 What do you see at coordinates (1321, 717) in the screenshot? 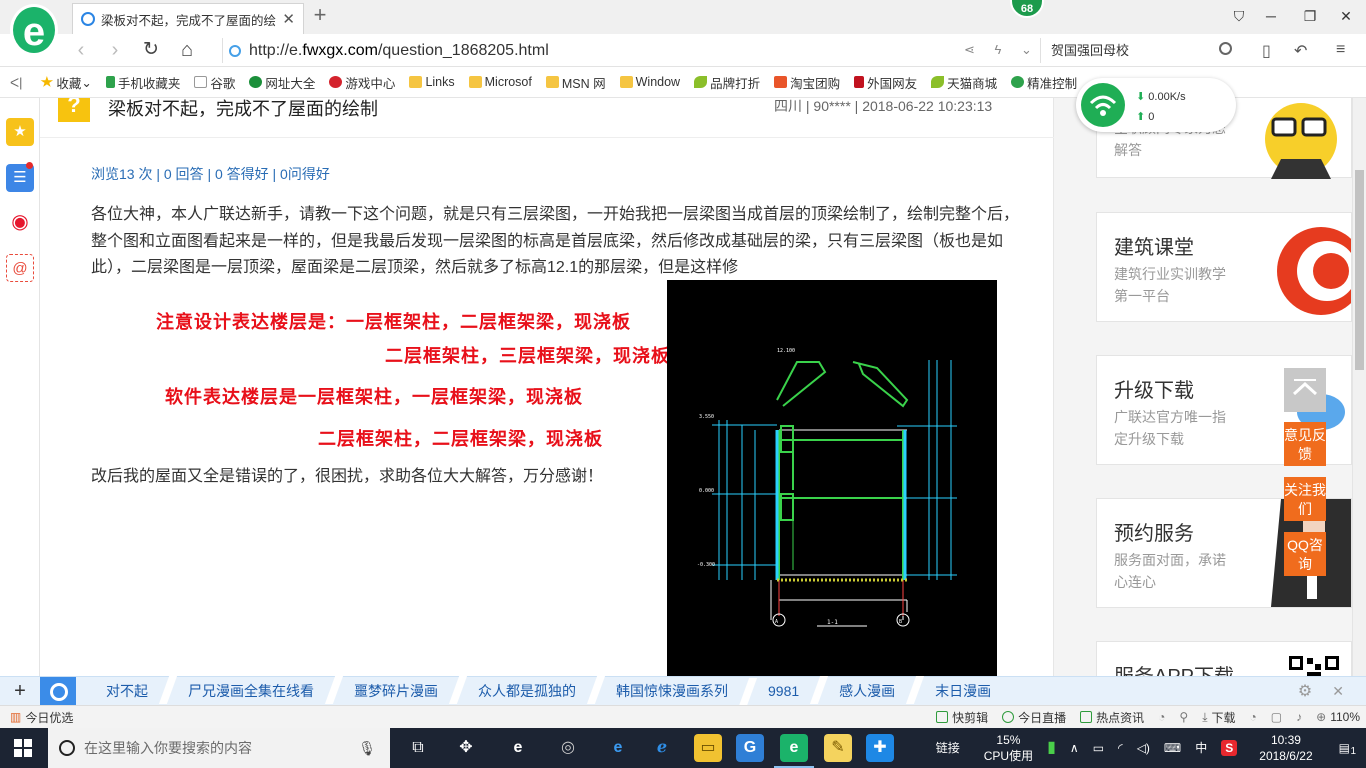
I see `zoom-icon: ⊕` at bounding box center [1321, 717].